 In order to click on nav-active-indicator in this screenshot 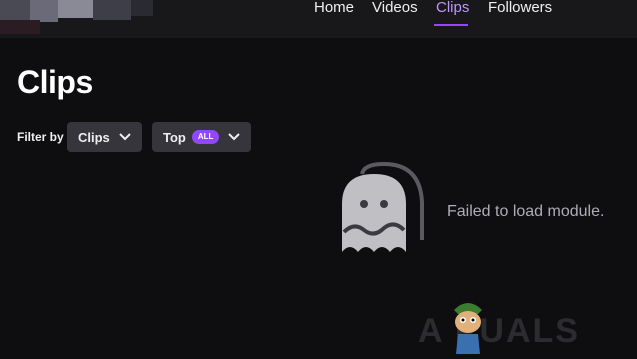, I will do `click(451, 25)`.